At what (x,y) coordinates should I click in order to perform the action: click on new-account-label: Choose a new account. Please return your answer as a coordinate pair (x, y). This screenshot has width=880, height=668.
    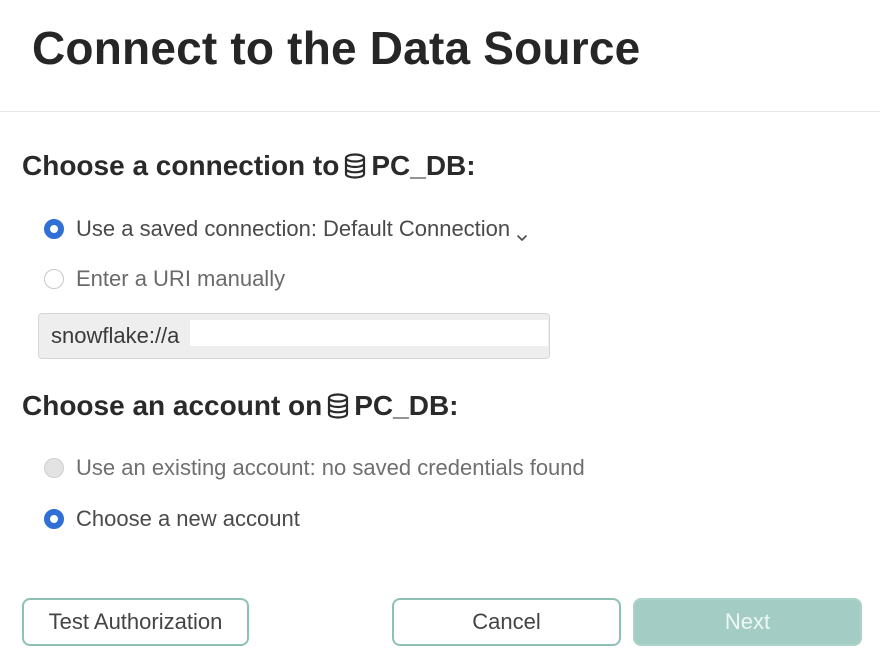
    Looking at the image, I should click on (188, 519).